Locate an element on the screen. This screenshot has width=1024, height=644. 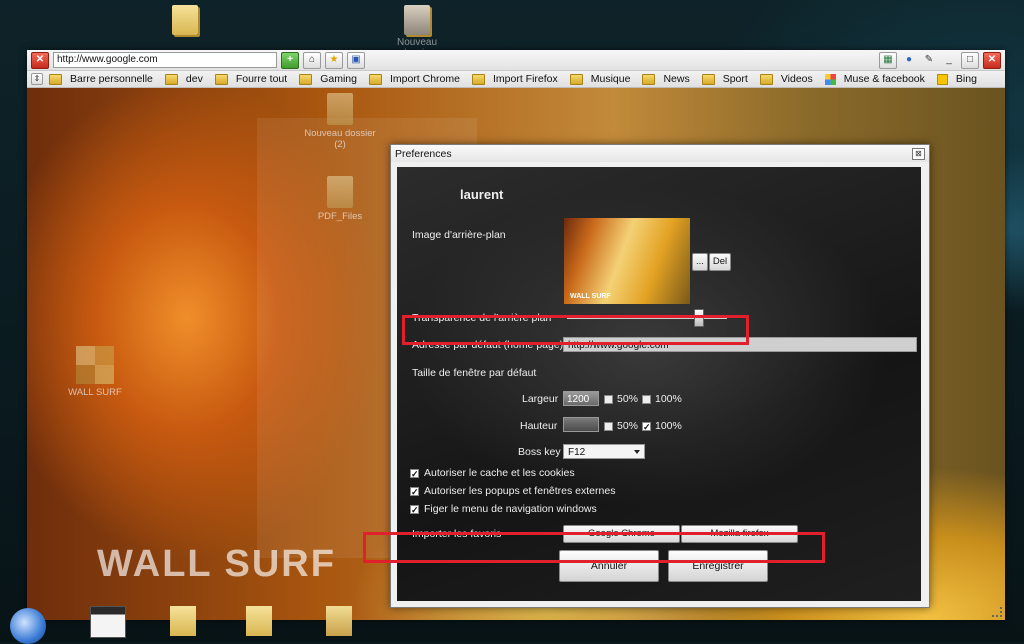
bookmark-item: dev is located at coordinates (184, 79).